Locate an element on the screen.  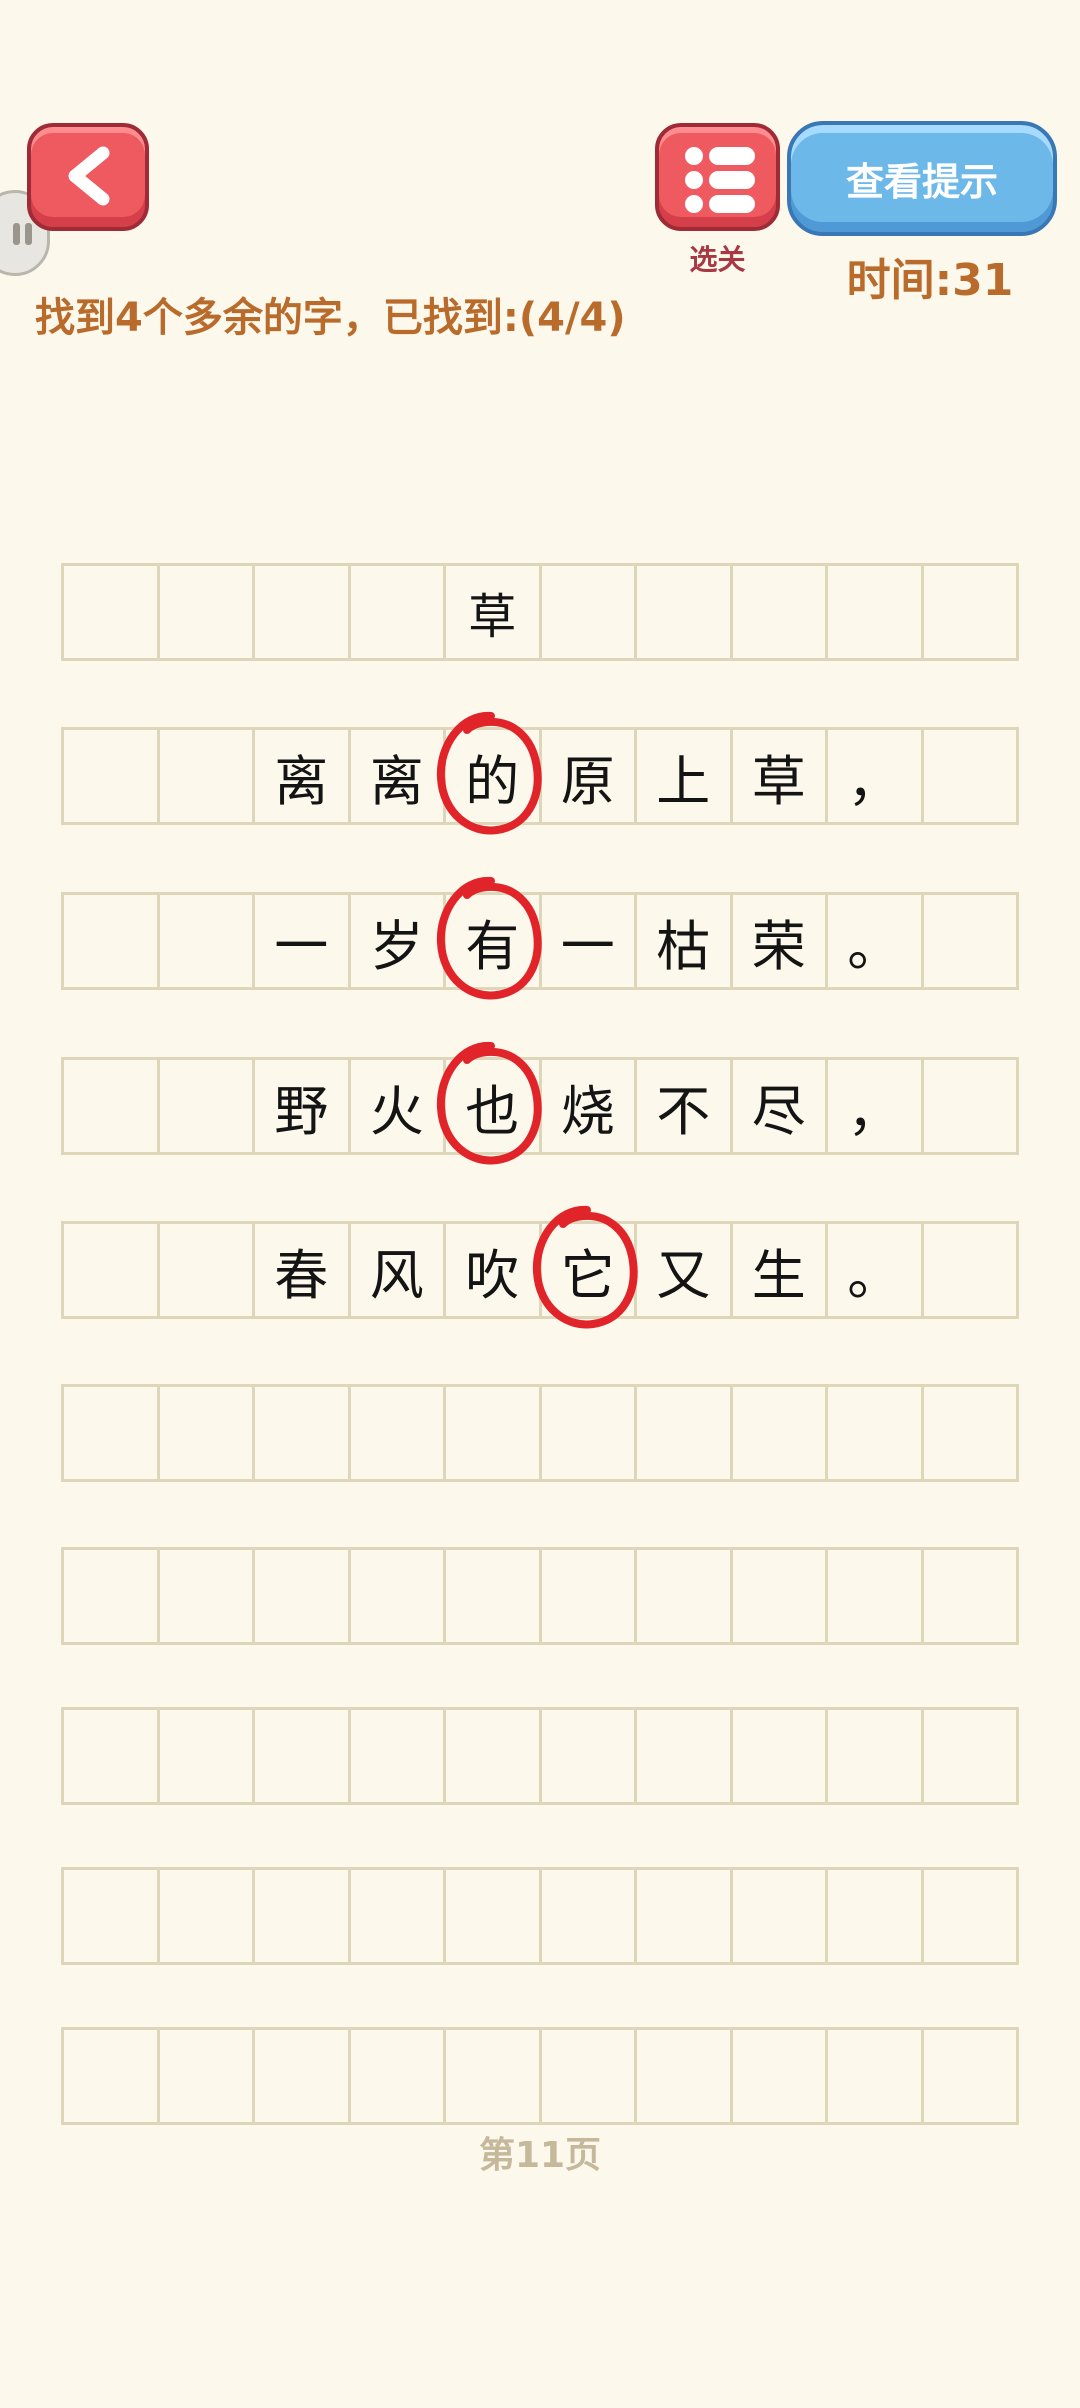
poem-char-cell: 荣 is located at coordinates (780, 941).